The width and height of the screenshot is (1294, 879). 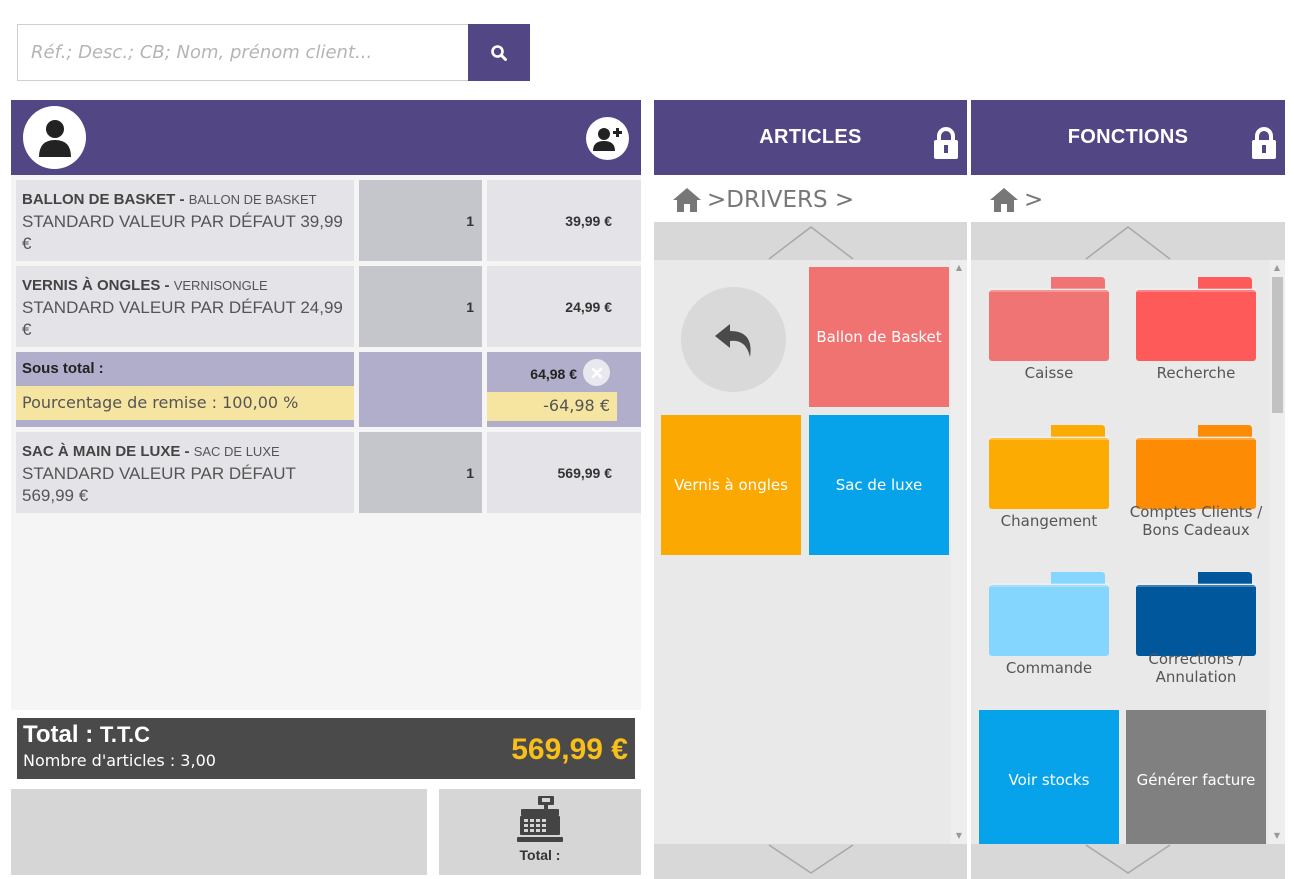 What do you see at coordinates (1049, 521) in the screenshot?
I see `folder-label: Changement` at bounding box center [1049, 521].